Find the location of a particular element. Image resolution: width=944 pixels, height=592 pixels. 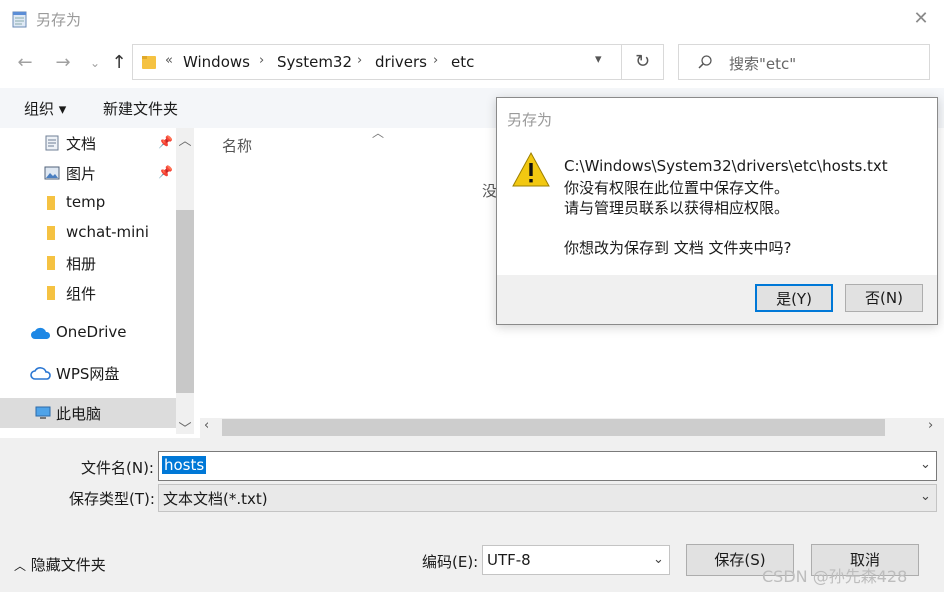

up-arrow-icon: ↑ is located at coordinates (119, 63).